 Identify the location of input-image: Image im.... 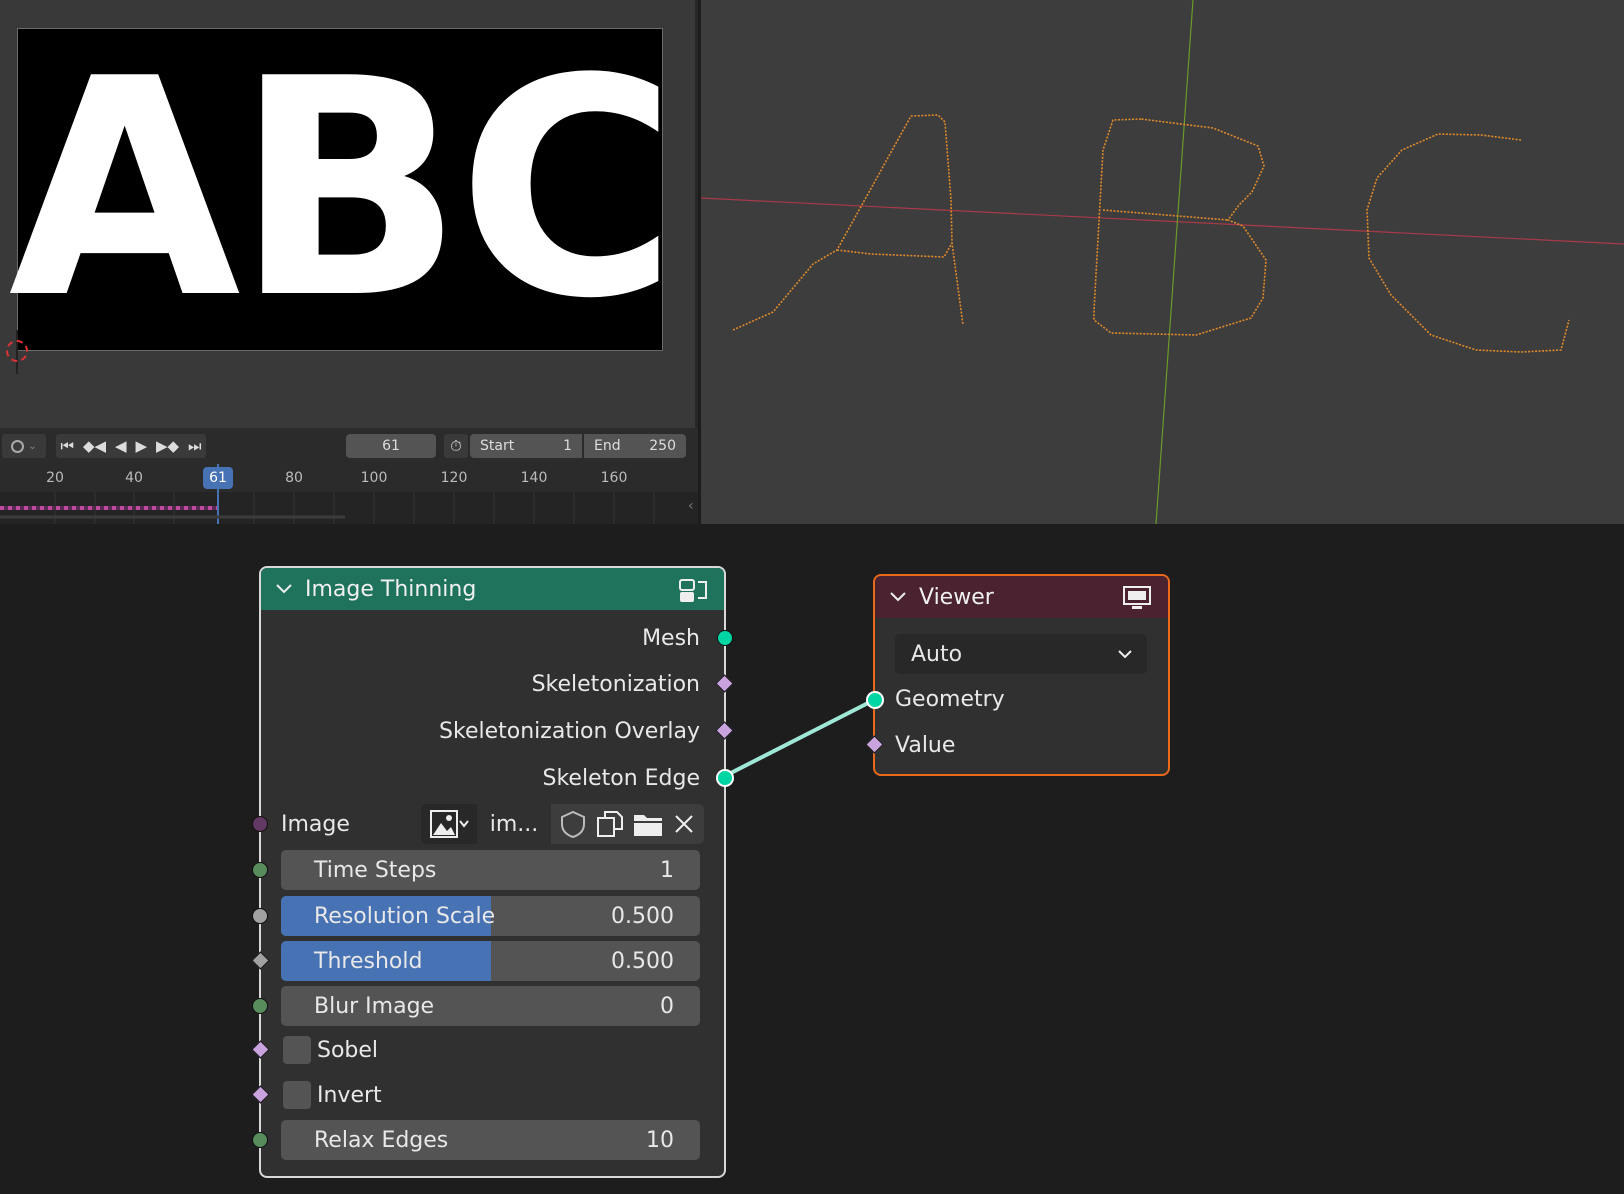
(488, 824).